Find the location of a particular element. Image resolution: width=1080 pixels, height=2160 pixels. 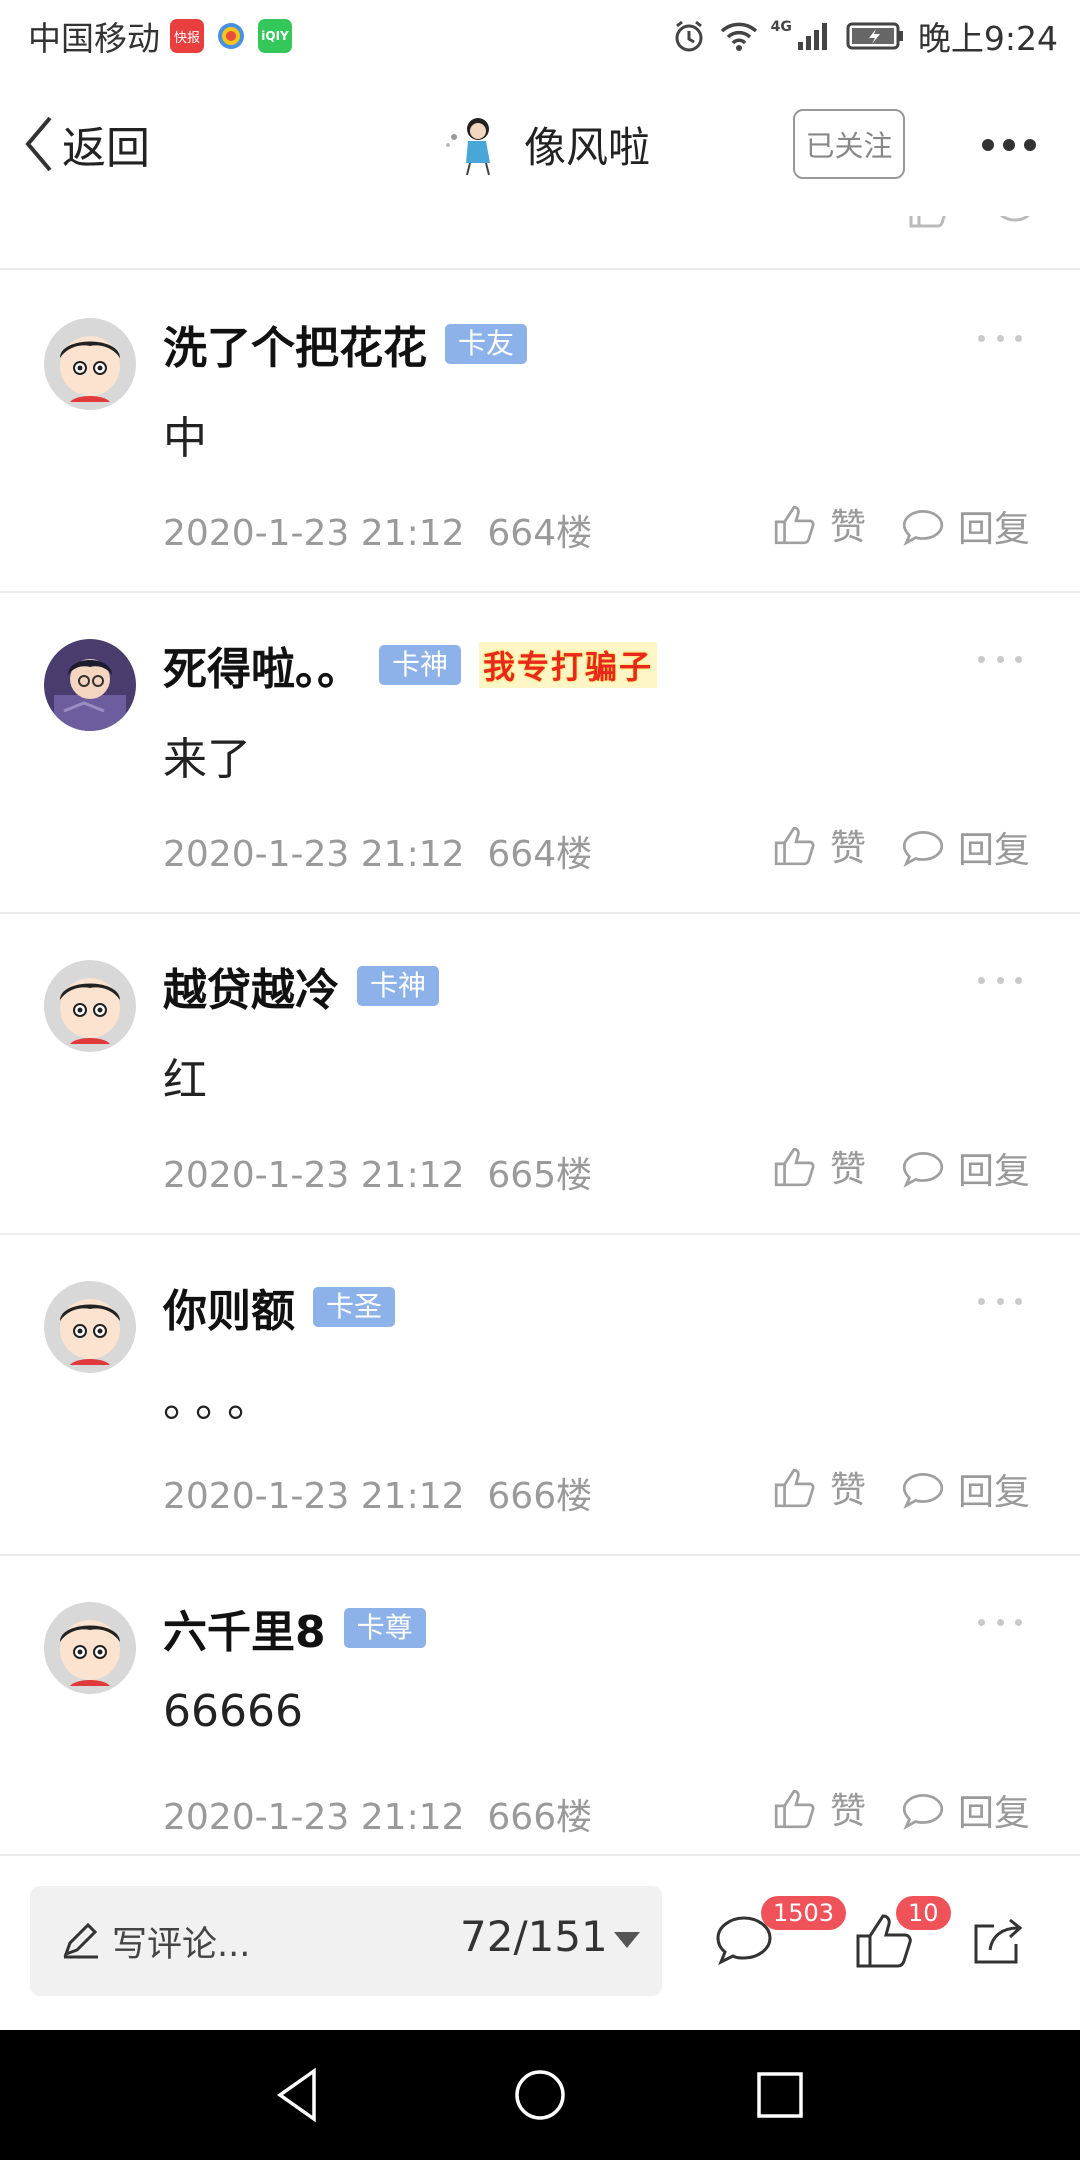

write-comment-input: 写评论... 72/151 is located at coordinates (346, 1941).